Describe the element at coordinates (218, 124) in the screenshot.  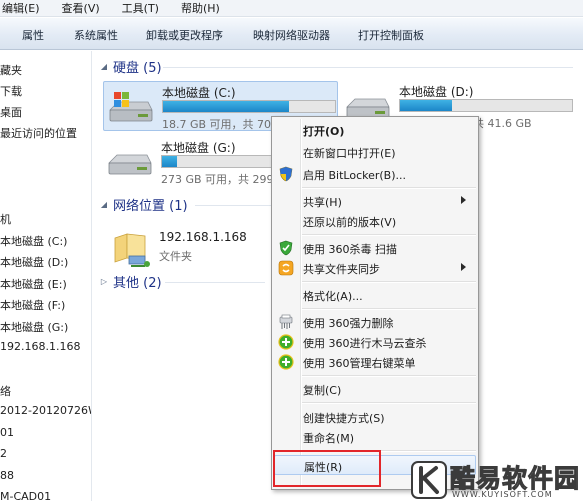
I see `drive-free-space: 18.7 GB 可用，共 70.` at that location.